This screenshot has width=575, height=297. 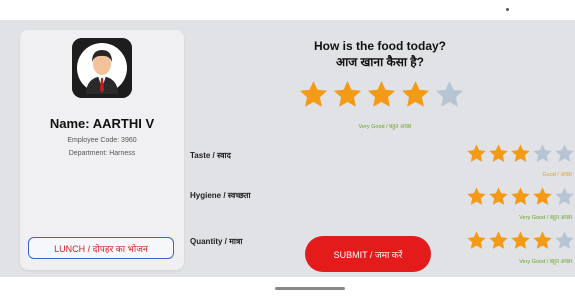 I want to click on taste-label: Taste / स्वाद, so click(x=210, y=155).